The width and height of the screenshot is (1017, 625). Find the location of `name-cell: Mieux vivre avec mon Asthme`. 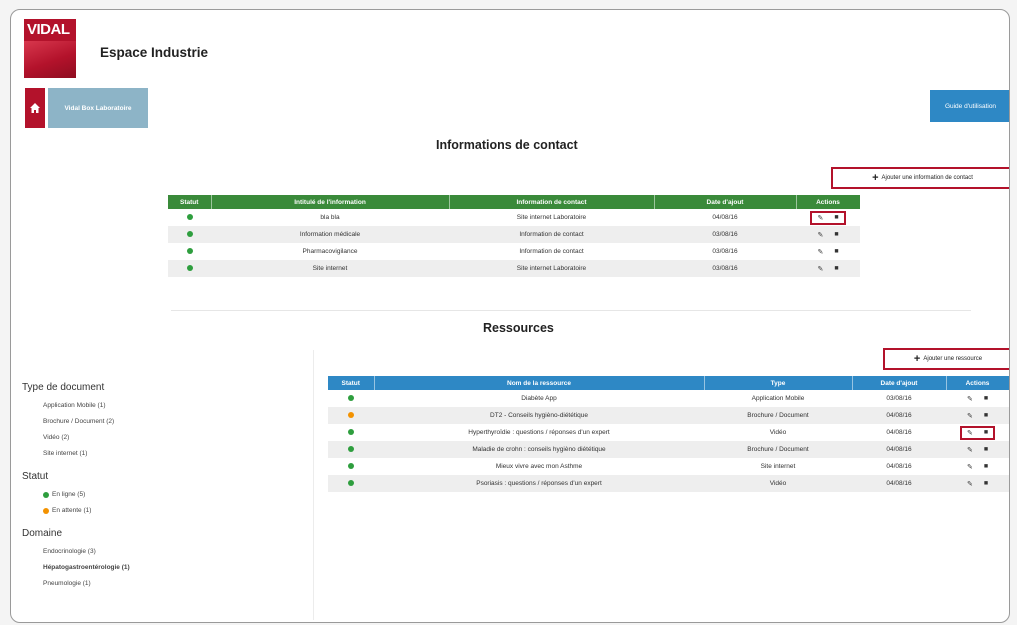

name-cell: Mieux vivre avec mon Asthme is located at coordinates (539, 466).